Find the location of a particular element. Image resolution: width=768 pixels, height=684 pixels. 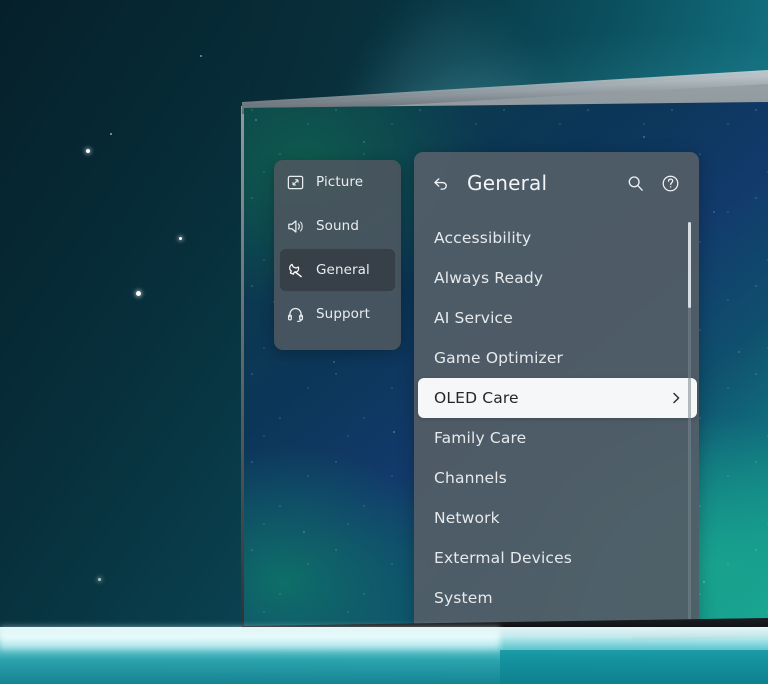

back-arrow-icon is located at coordinates (440, 183).